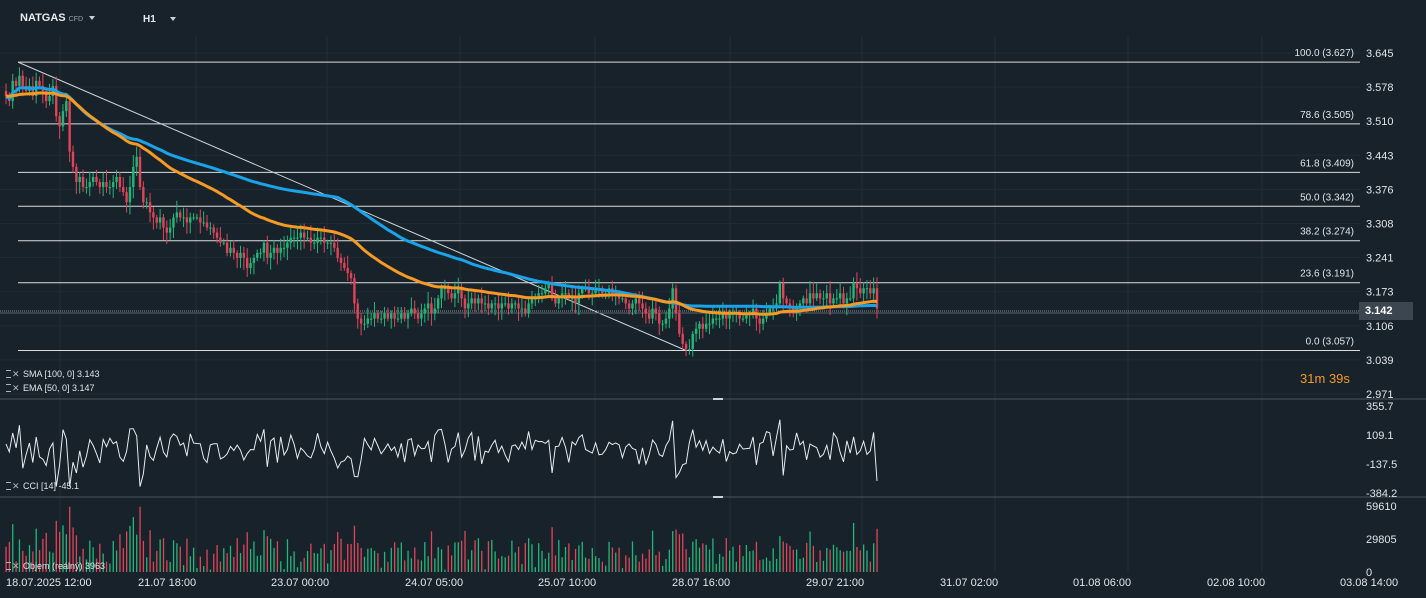  What do you see at coordinates (1336, 378) in the screenshot?
I see `countdown-seconds: 39` at bounding box center [1336, 378].